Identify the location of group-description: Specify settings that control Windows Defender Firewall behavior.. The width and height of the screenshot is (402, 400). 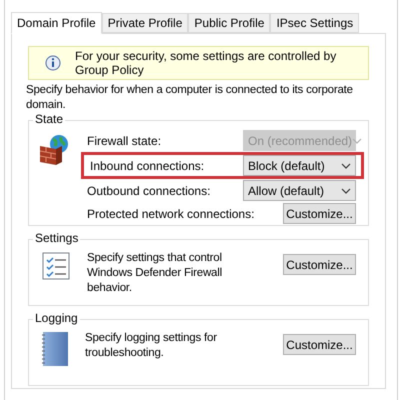
(155, 273).